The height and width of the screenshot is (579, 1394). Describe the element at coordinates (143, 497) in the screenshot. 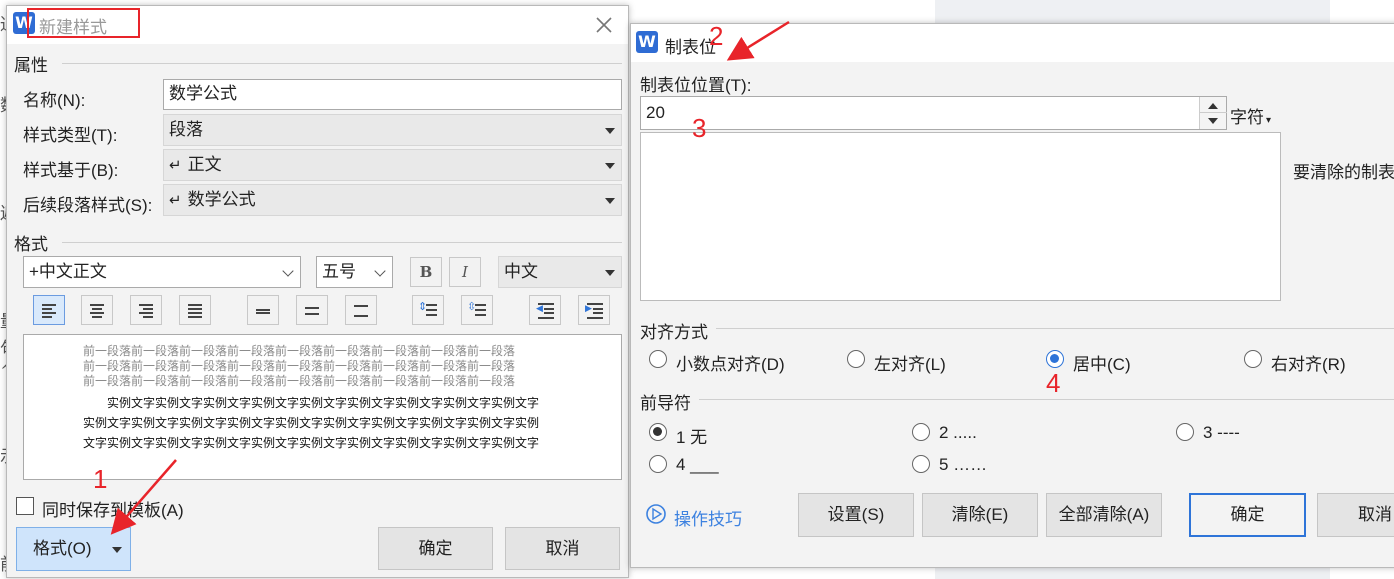

I see `arrow-to-format-button` at that location.